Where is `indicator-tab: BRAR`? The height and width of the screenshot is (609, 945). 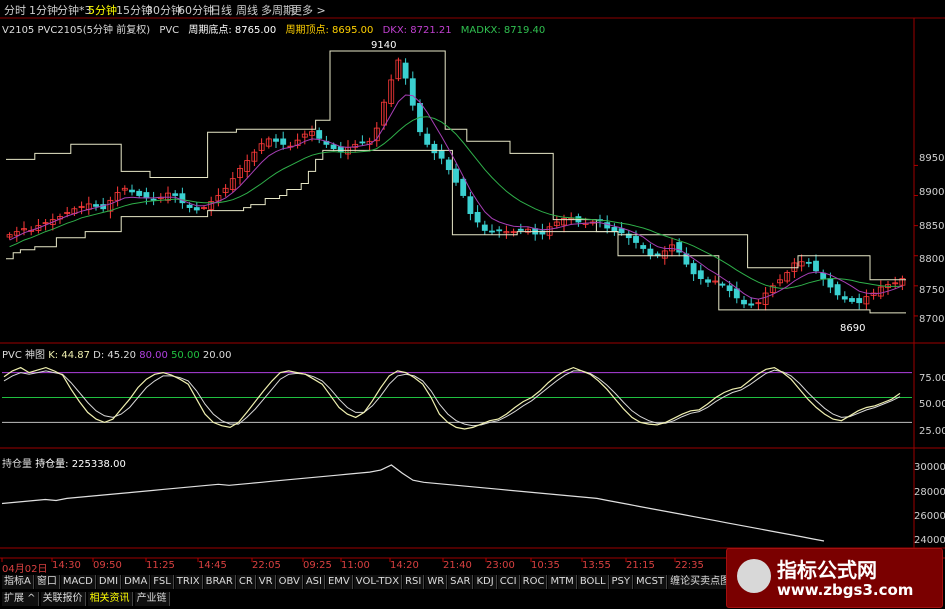 indicator-tab: BRAR is located at coordinates (219, 582).